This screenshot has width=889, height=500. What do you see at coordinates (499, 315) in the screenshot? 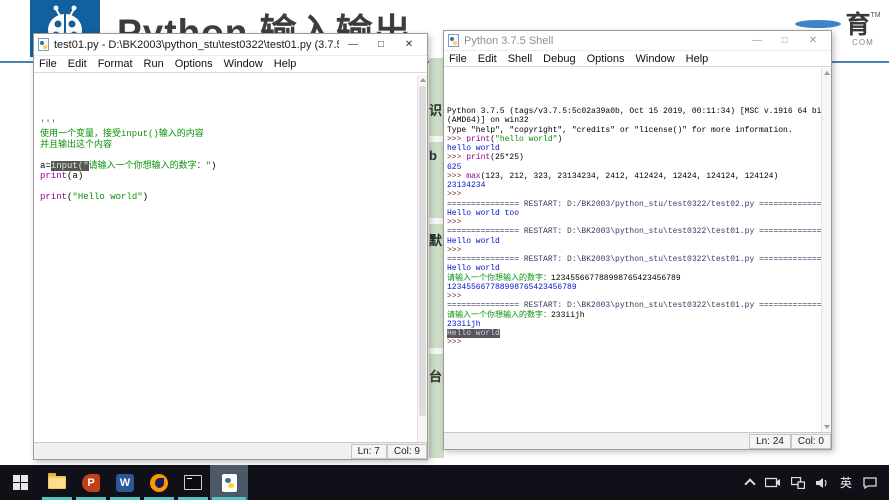
I see `code-segment: 请输入一个你想输入的数字：` at bounding box center [499, 315].